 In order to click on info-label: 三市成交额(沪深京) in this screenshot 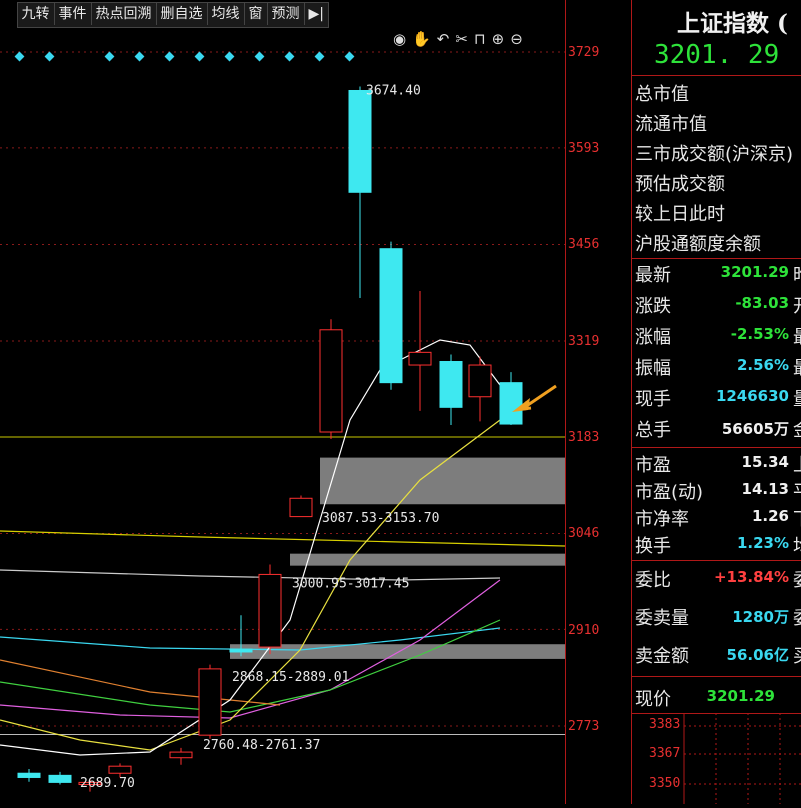, I will do `click(714, 154)`.